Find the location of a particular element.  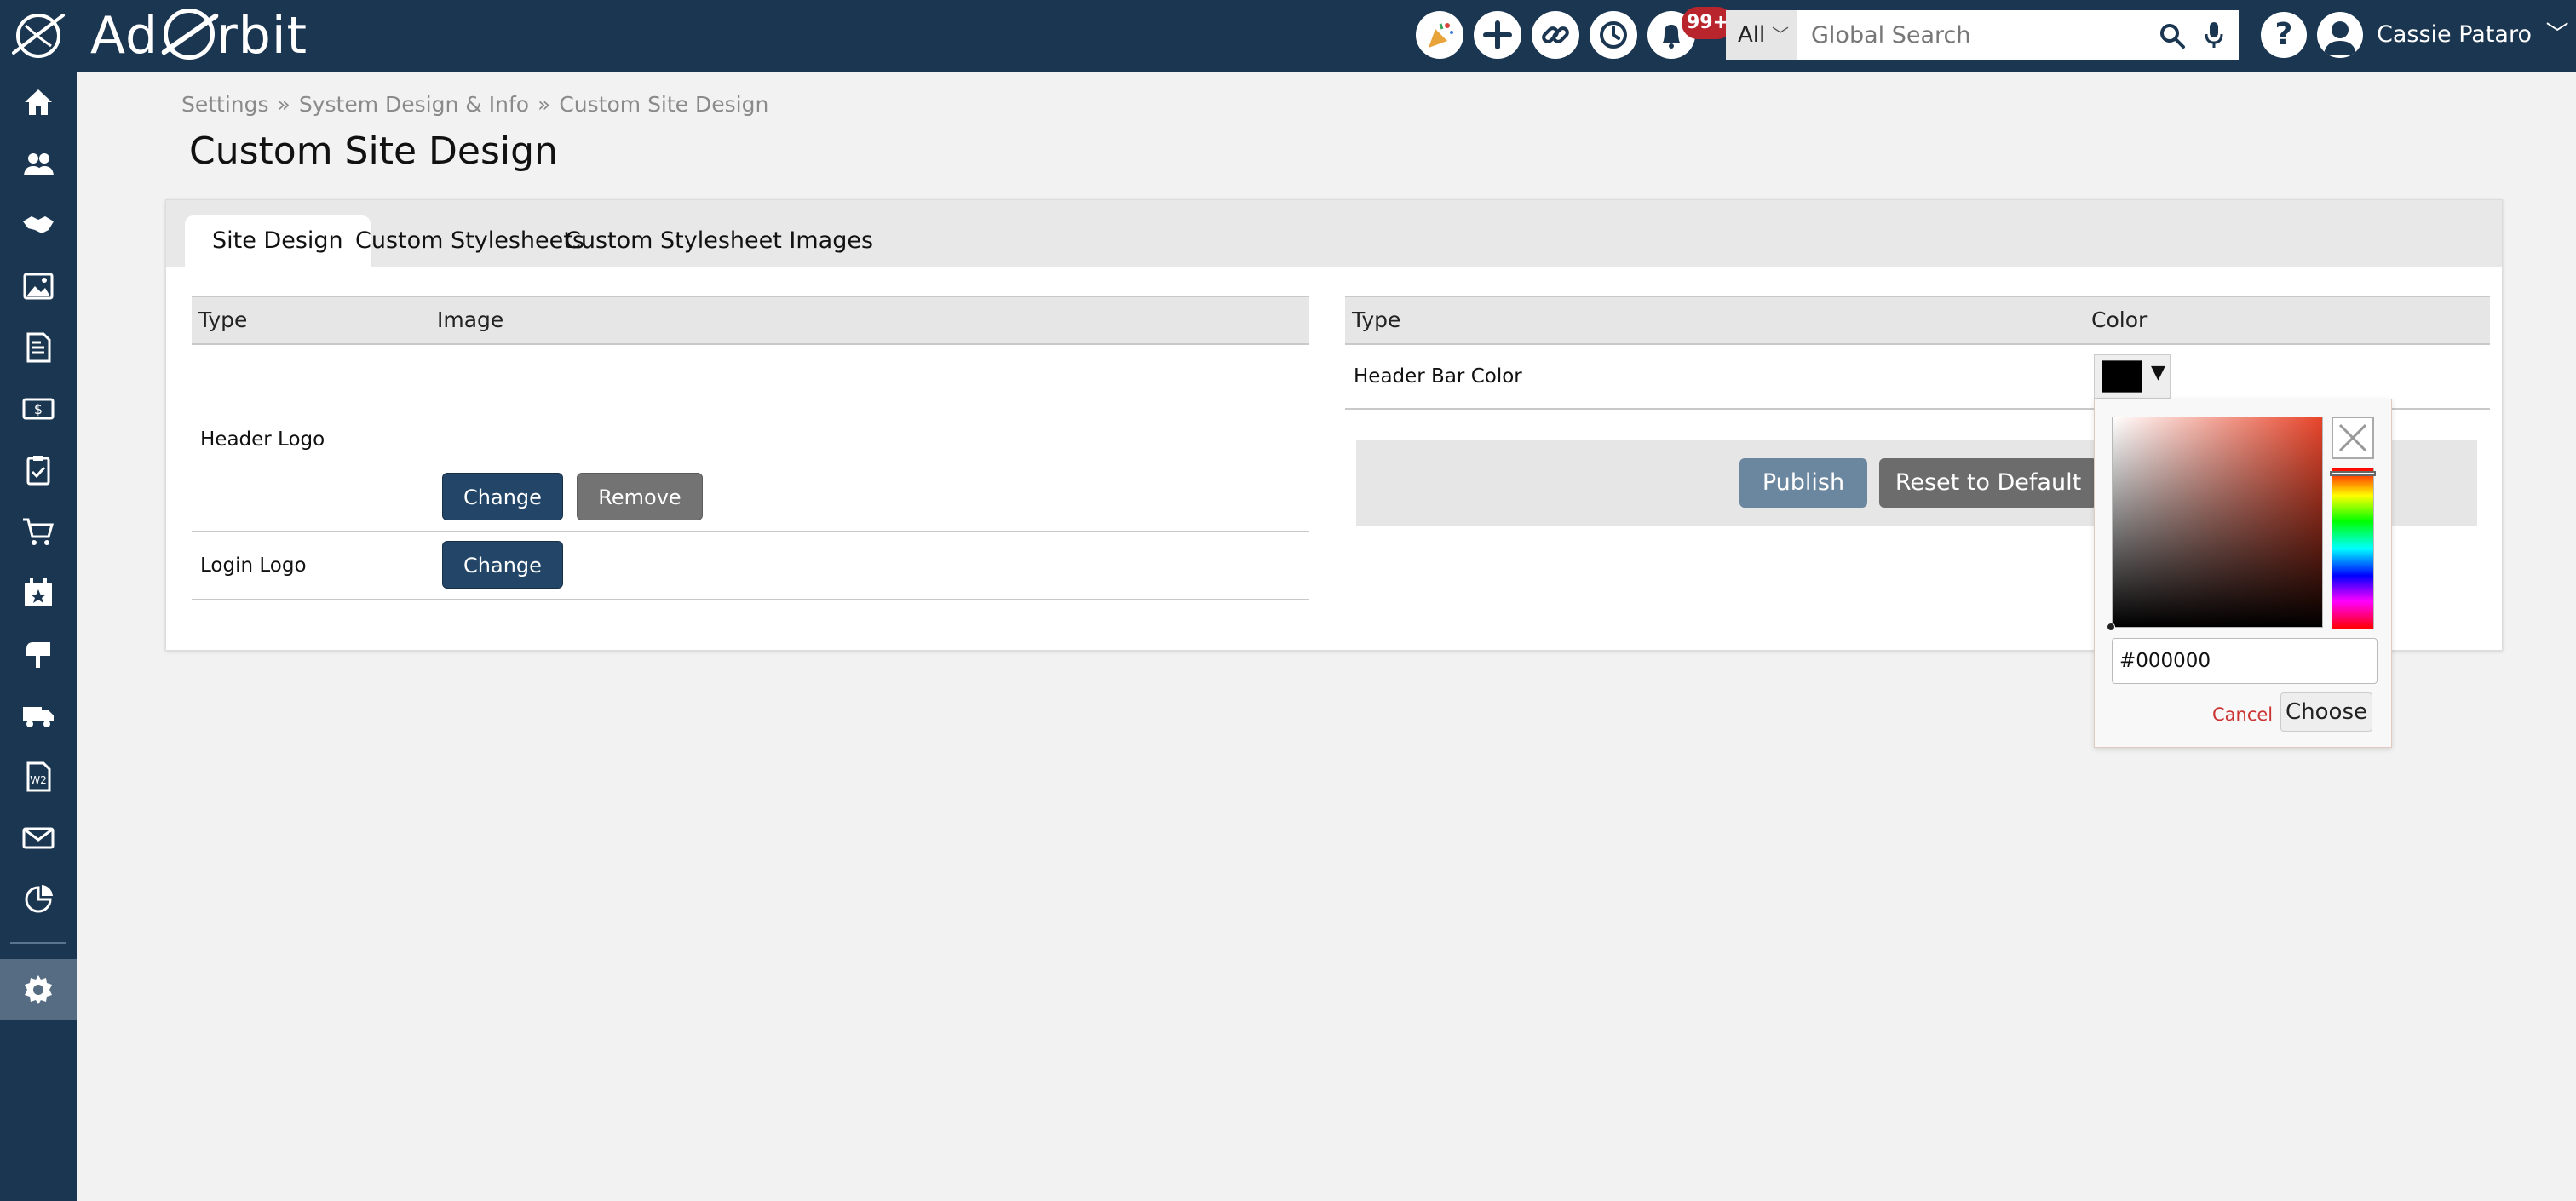

login-logo-label: Login Logo is located at coordinates (254, 566).